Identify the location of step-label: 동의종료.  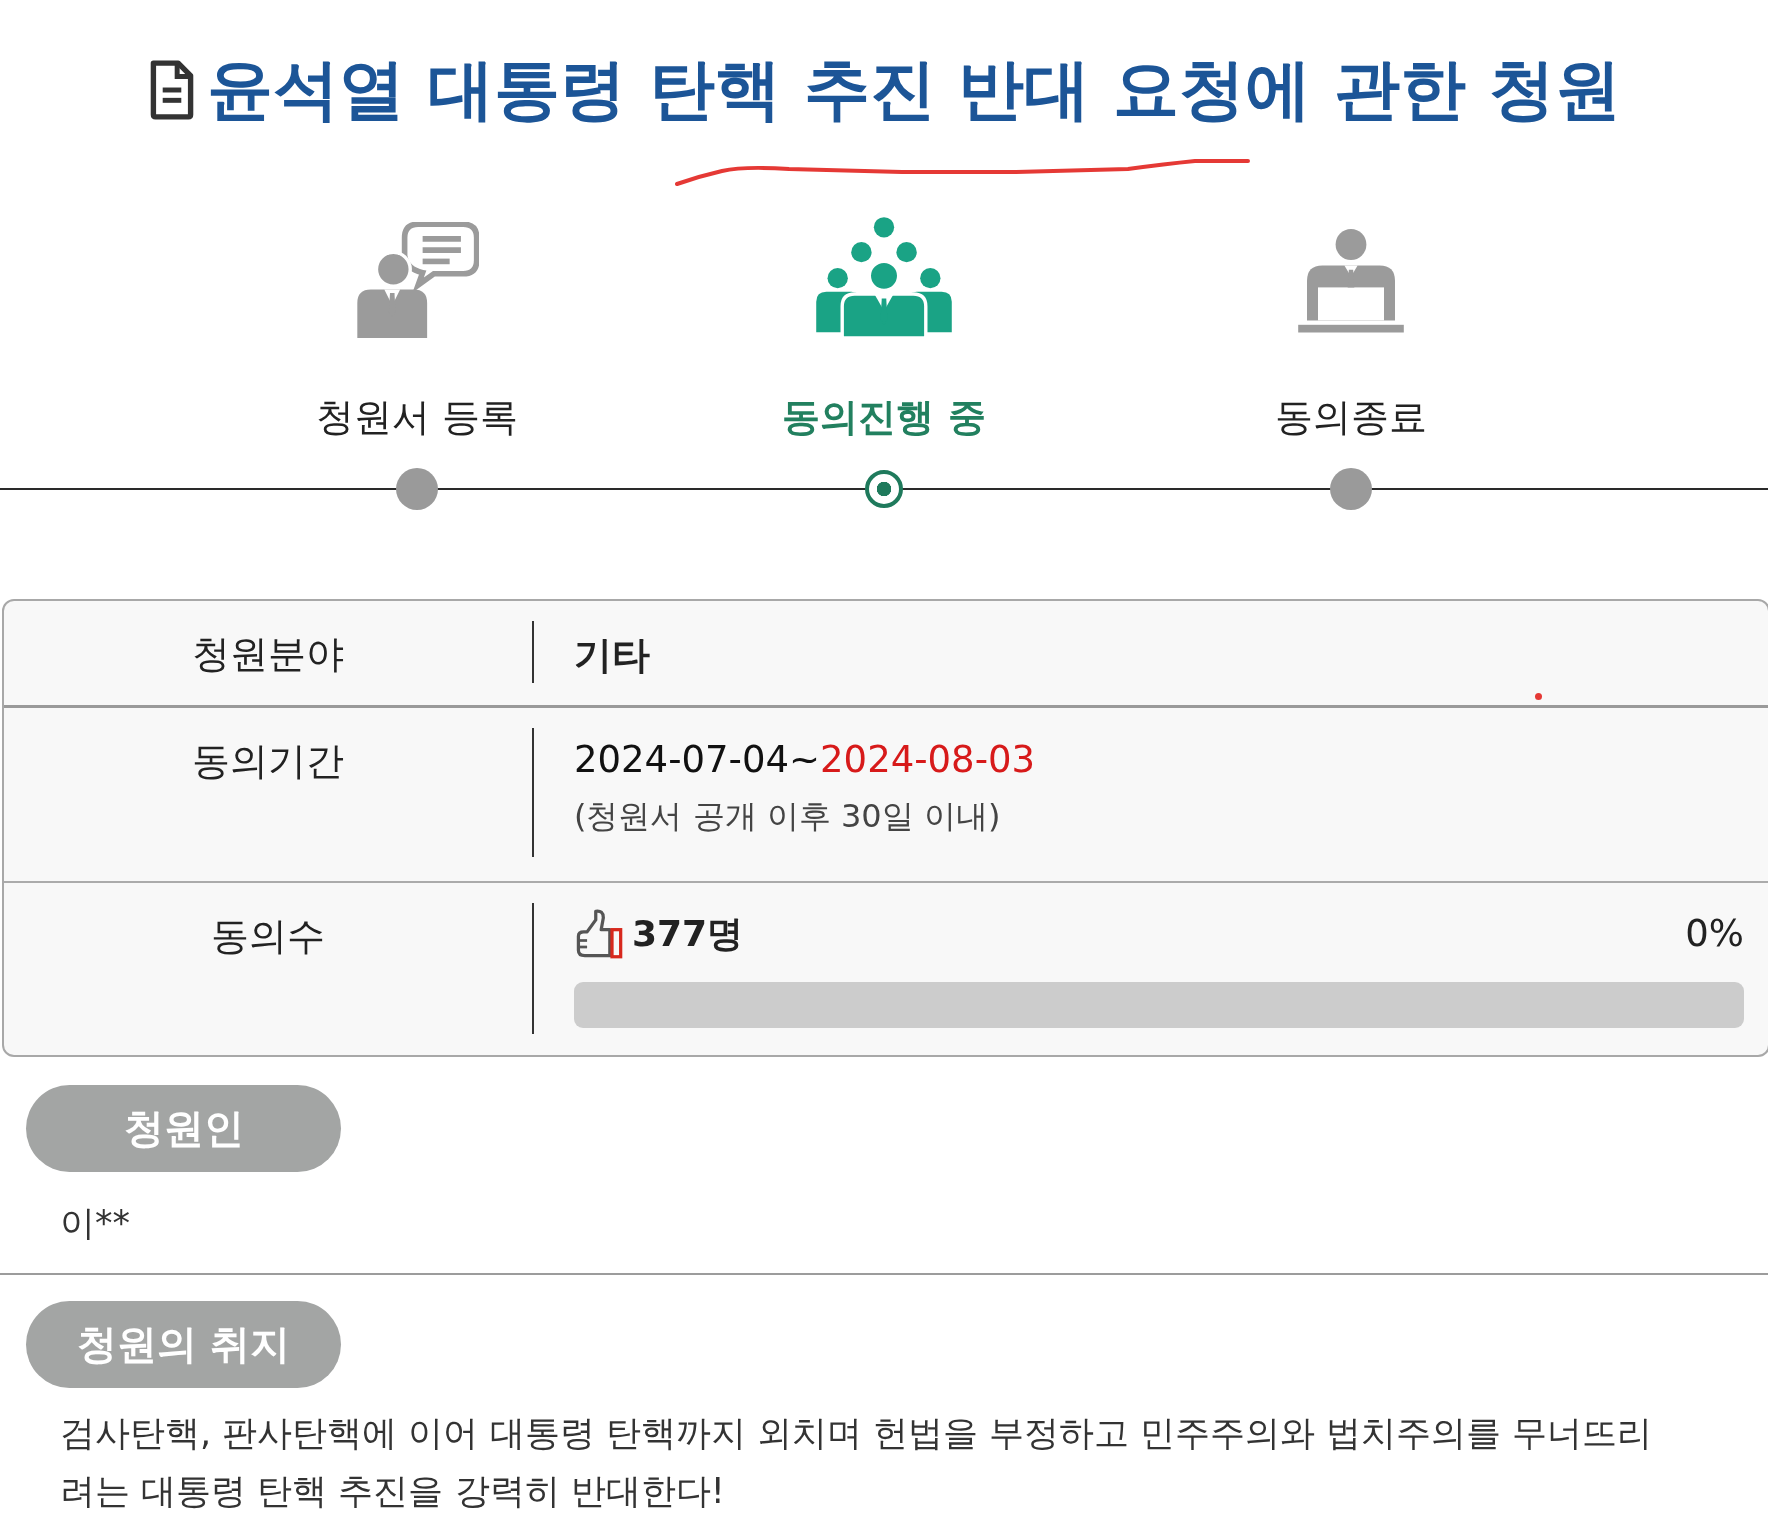
(1351, 417).